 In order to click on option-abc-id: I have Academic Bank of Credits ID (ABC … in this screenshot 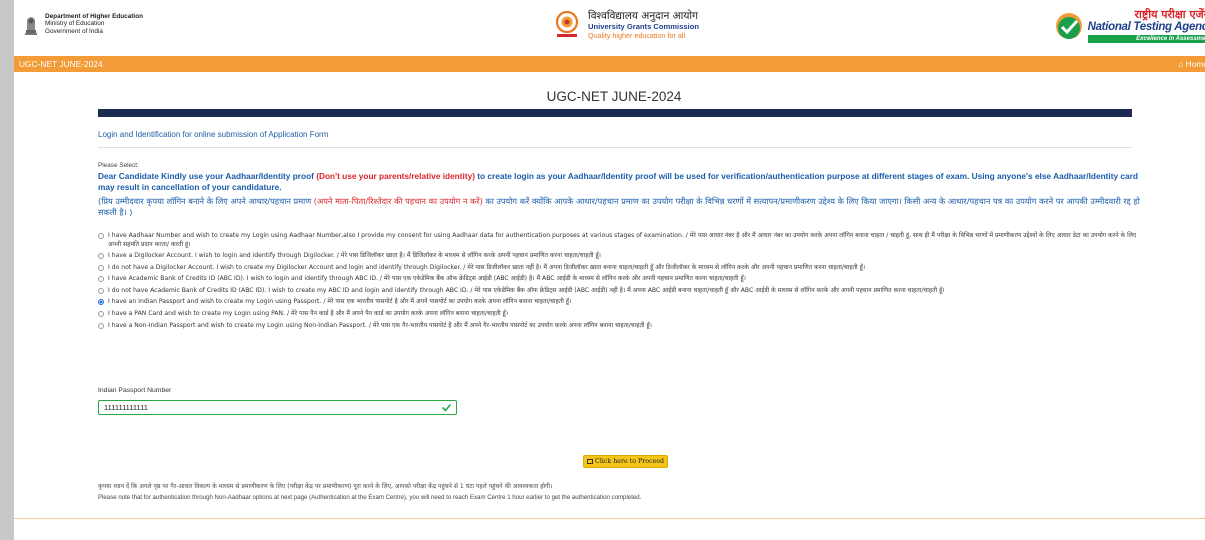, I will do `click(622, 279)`.